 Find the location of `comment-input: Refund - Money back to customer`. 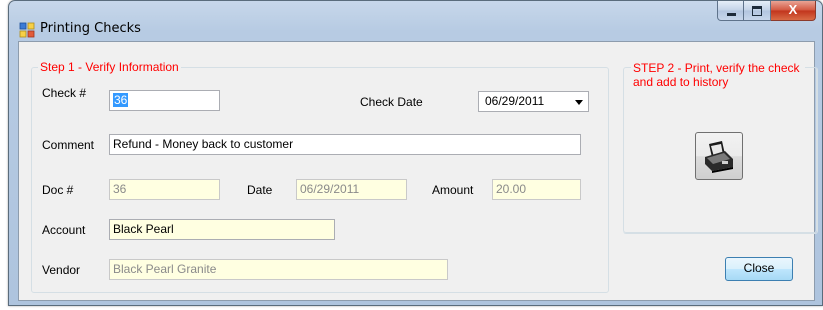

comment-input: Refund - Money back to customer is located at coordinates (345, 144).